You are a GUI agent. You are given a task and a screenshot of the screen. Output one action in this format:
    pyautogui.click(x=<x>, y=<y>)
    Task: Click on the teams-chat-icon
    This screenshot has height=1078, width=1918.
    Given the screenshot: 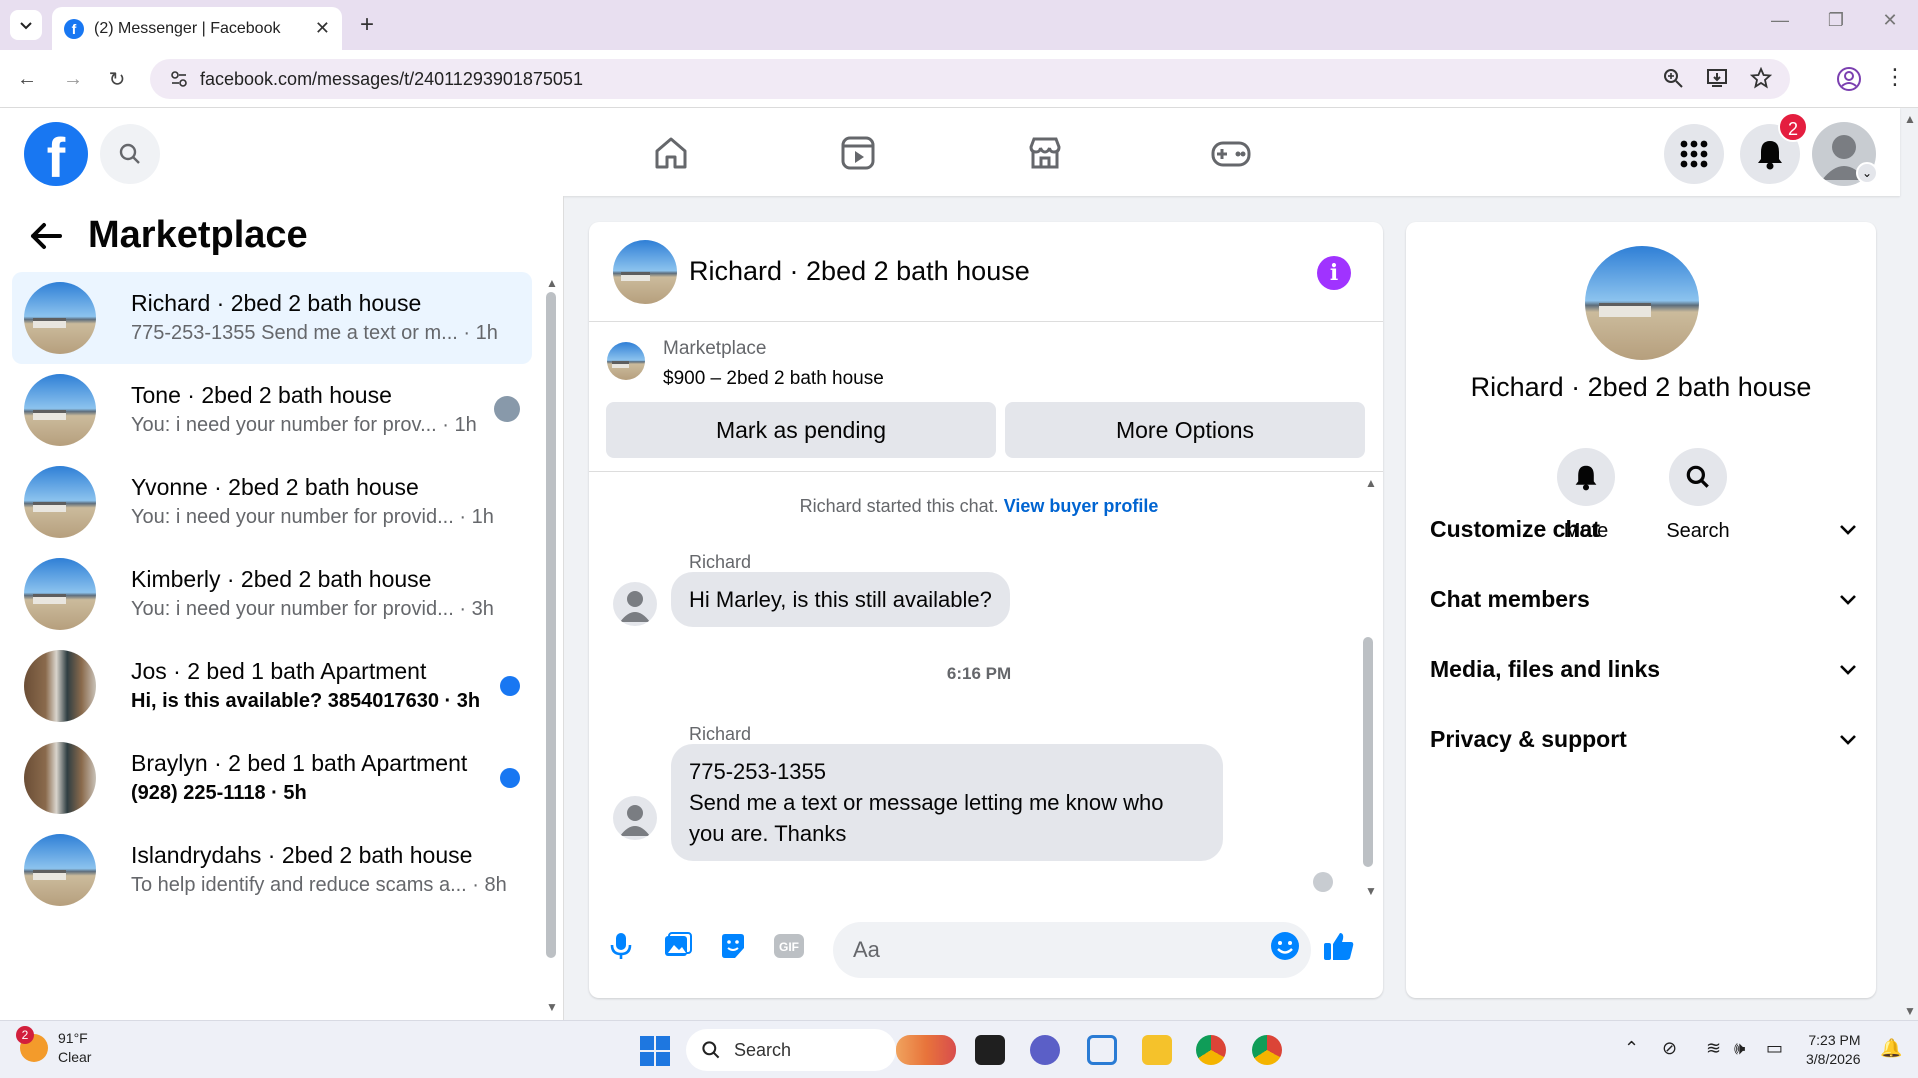 What is the action you would take?
    pyautogui.click(x=1045, y=1050)
    